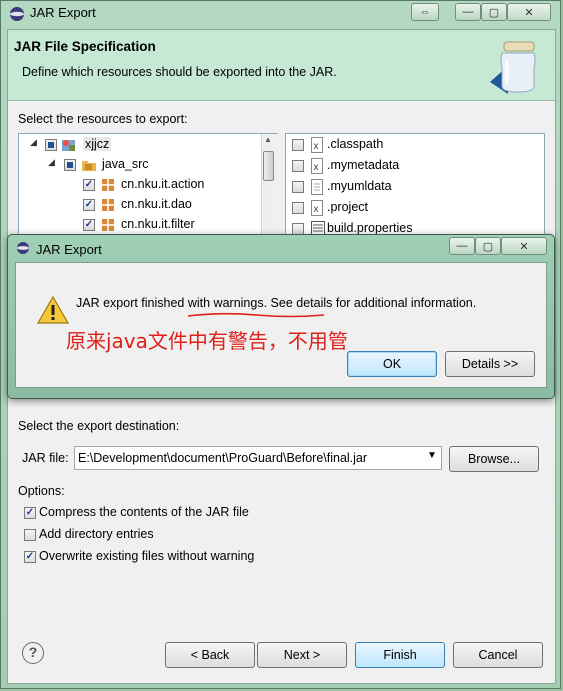 The width and height of the screenshot is (563, 691). I want to click on scroll-thumb, so click(268, 166).